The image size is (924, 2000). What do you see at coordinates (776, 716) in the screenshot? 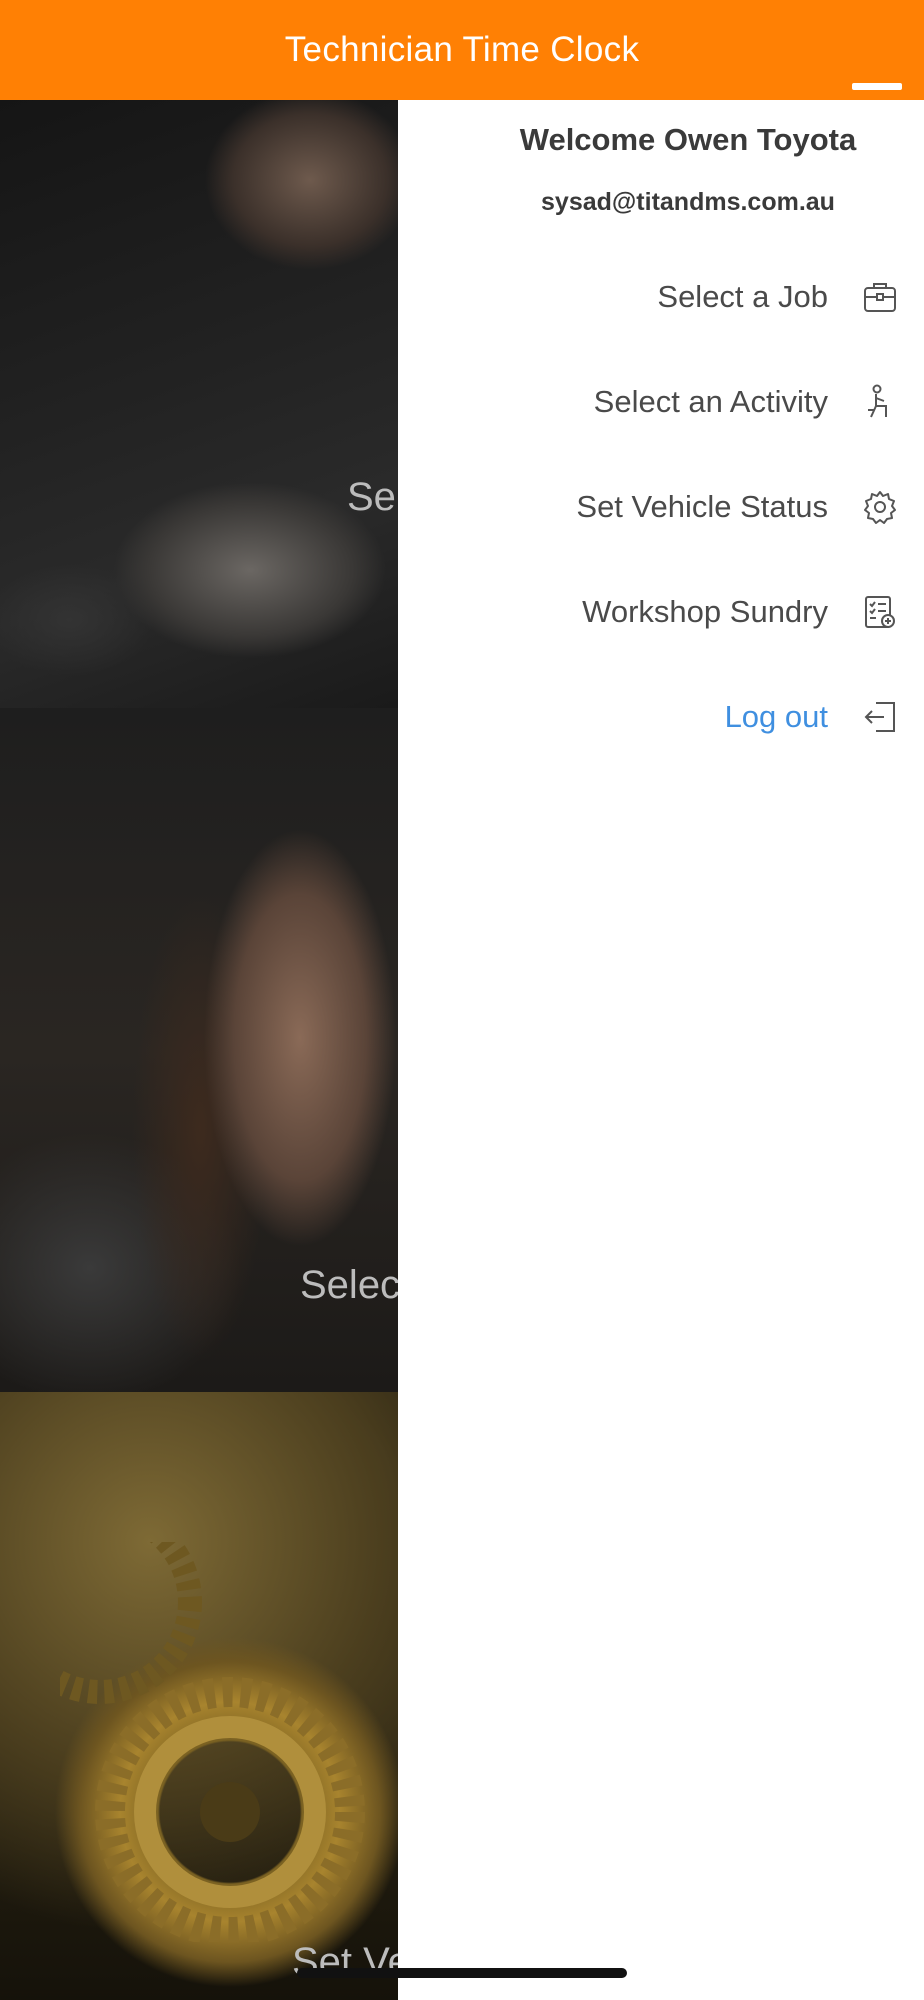
I see `logout-label: Log out` at bounding box center [776, 716].